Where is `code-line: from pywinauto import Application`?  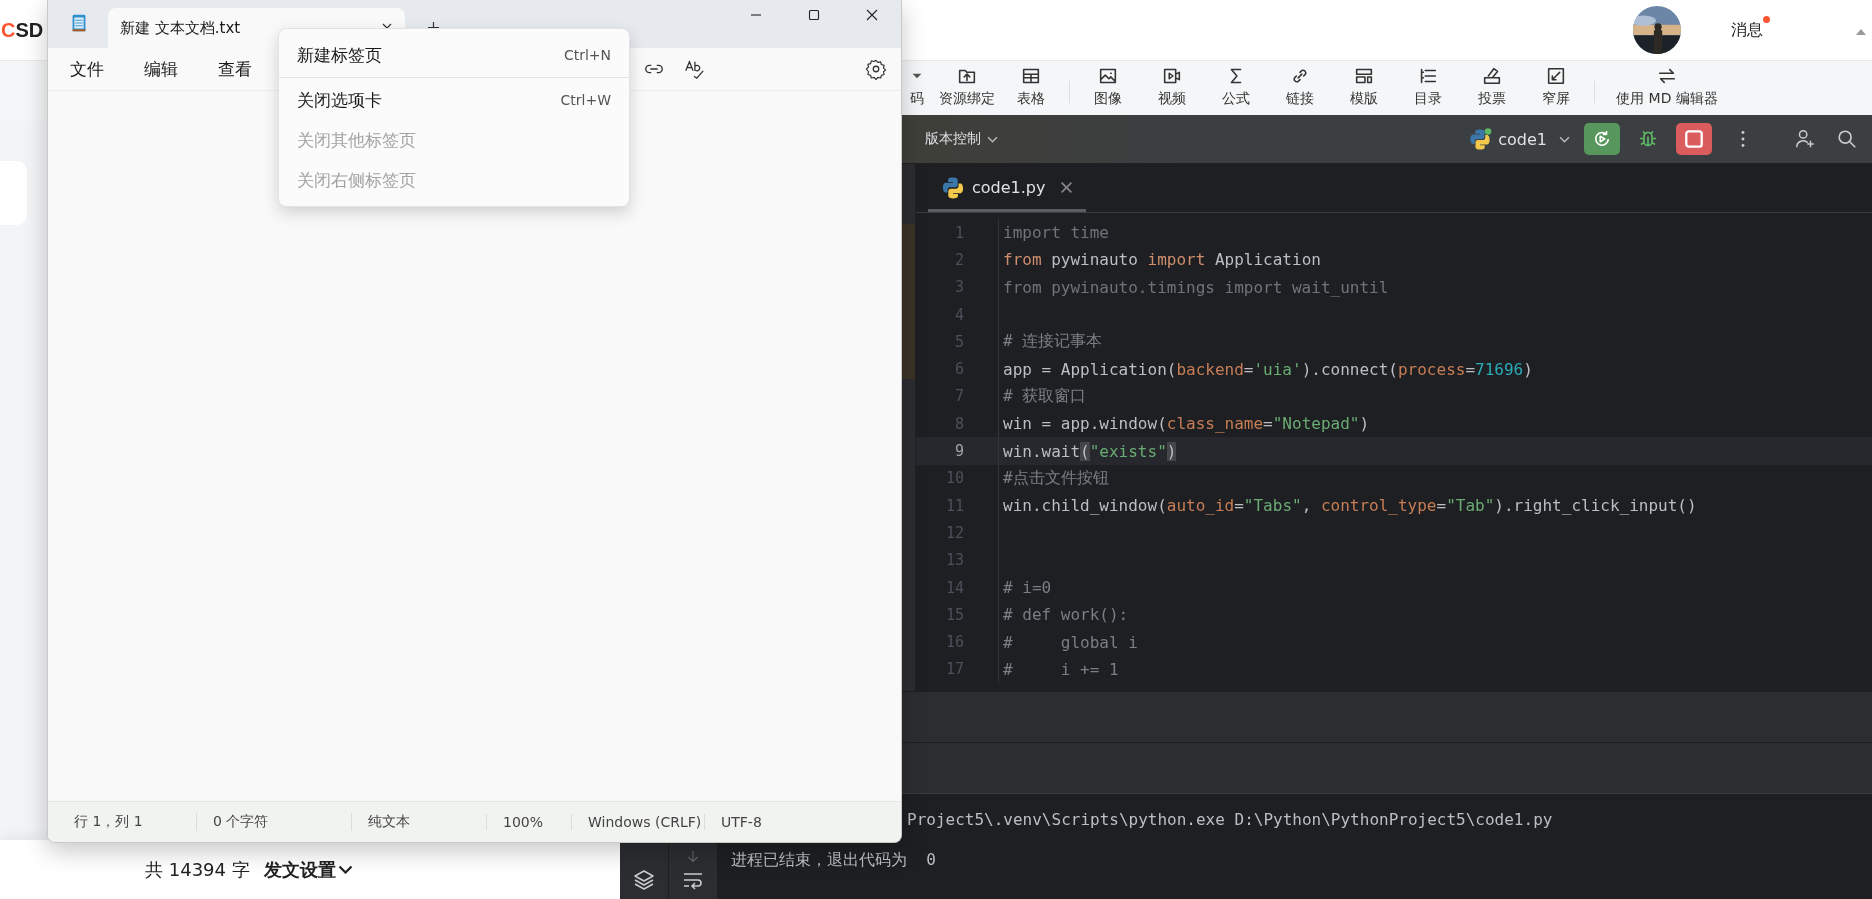 code-line: from pywinauto import Application is located at coordinates (1162, 260).